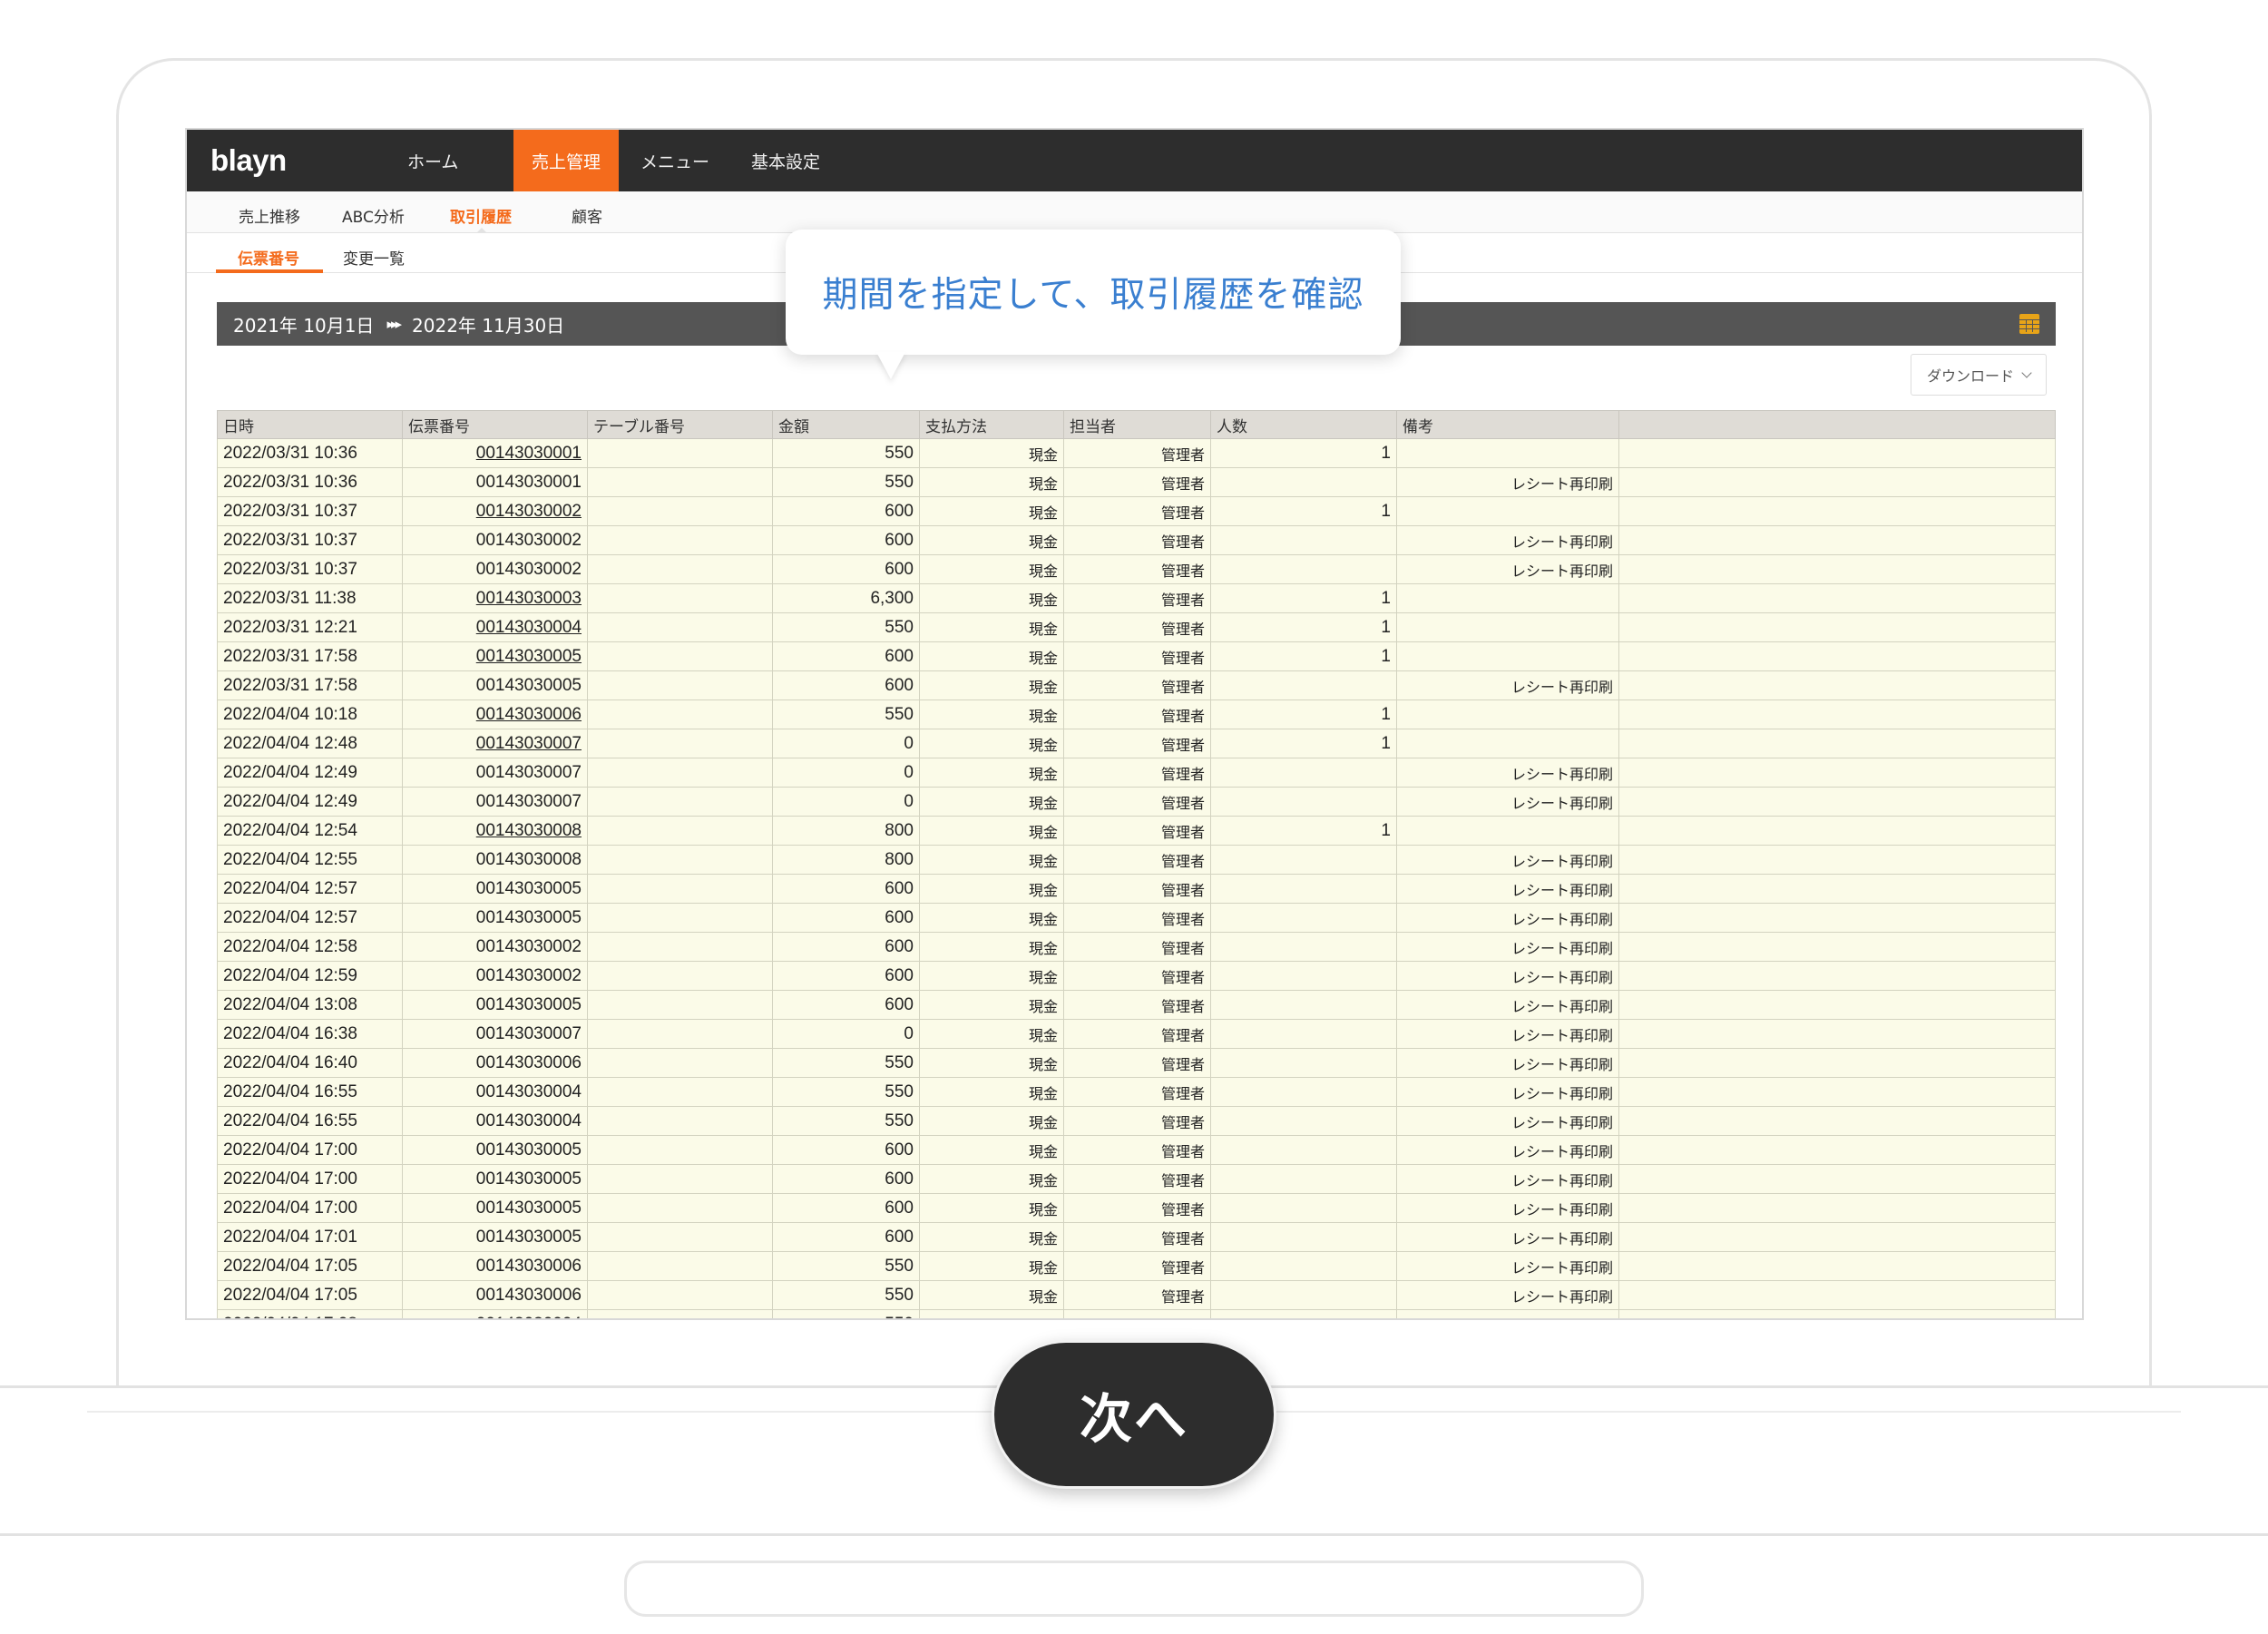  What do you see at coordinates (2029, 324) in the screenshot?
I see `calendar-icon` at bounding box center [2029, 324].